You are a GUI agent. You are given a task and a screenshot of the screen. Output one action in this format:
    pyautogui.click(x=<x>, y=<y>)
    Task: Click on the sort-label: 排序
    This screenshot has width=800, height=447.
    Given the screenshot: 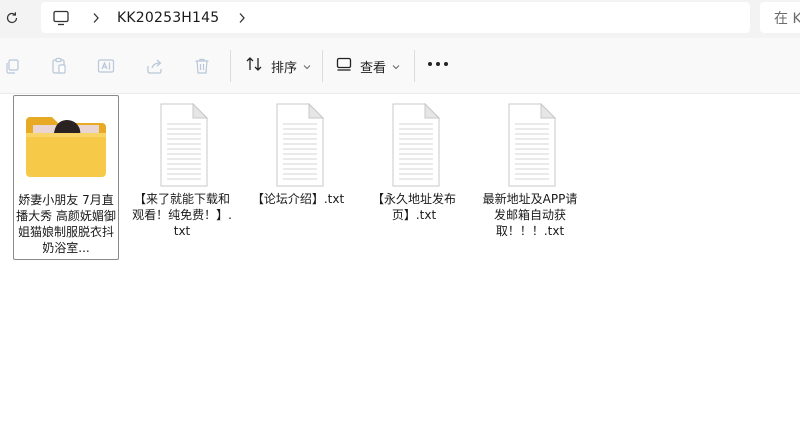 What is the action you would take?
    pyautogui.click(x=284, y=68)
    